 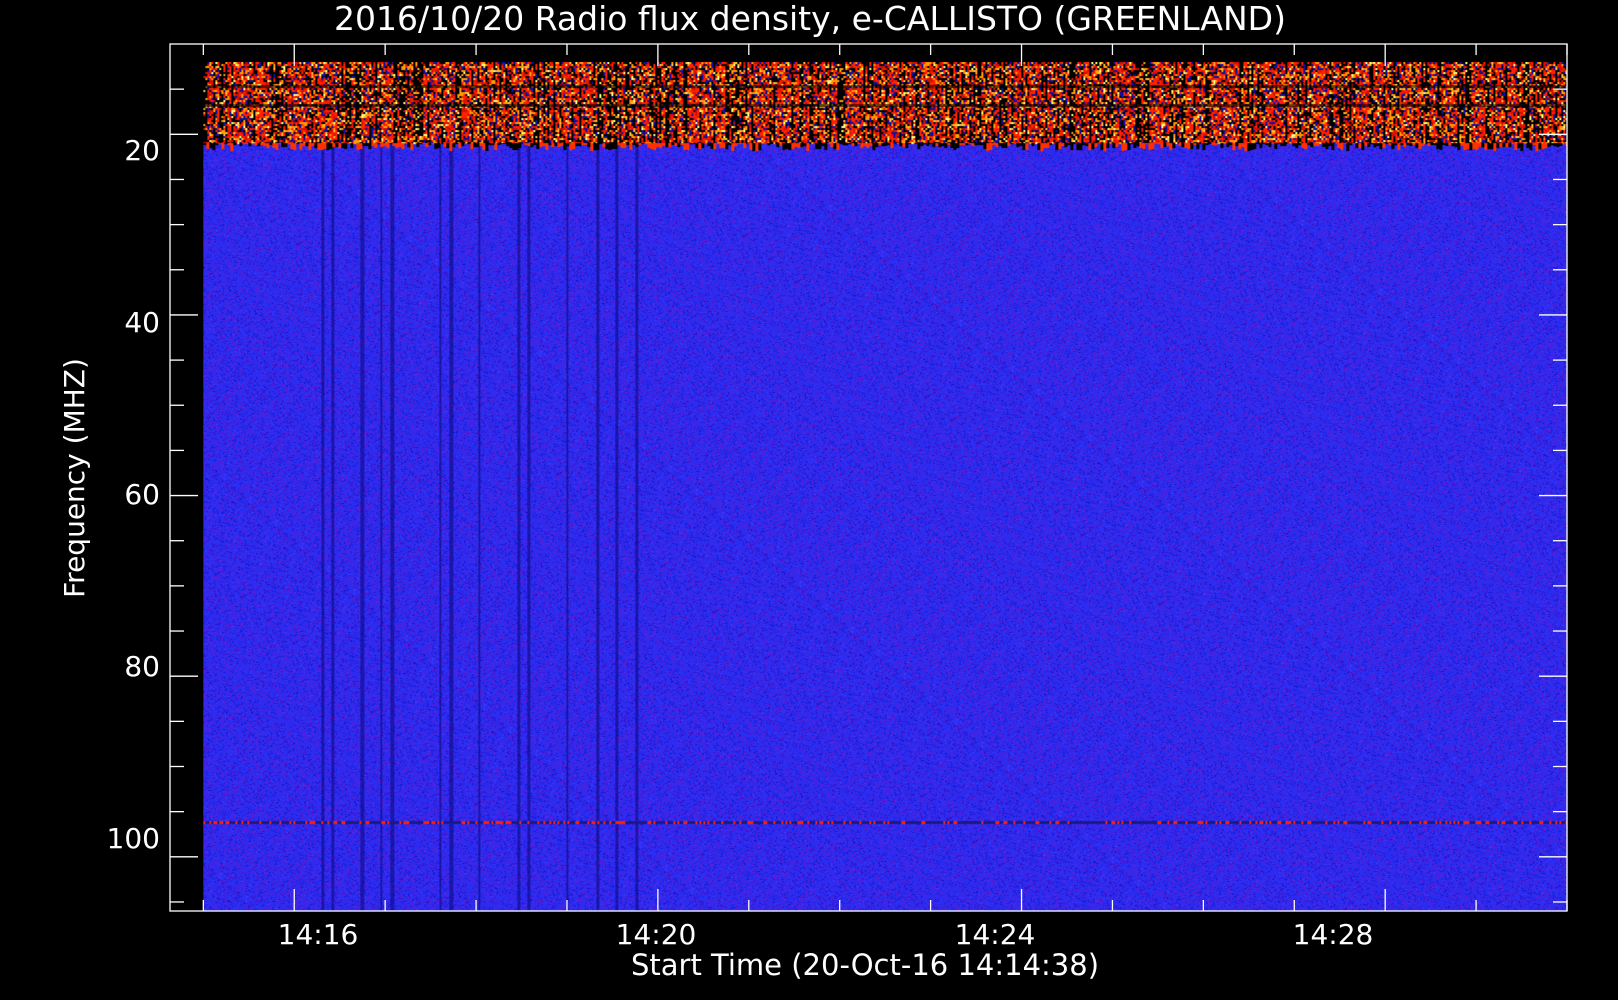 I want to click on x-axis-label: Start Time (20-Oct-16 14:14:38), so click(x=865, y=965).